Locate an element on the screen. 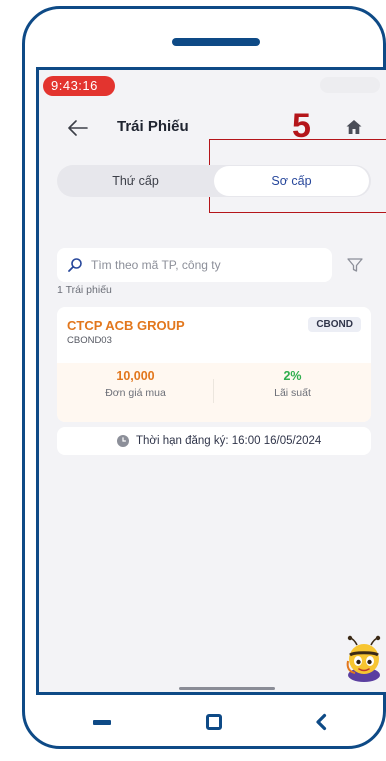  price-column: 10,000 Đơn giá mua is located at coordinates (135, 384).